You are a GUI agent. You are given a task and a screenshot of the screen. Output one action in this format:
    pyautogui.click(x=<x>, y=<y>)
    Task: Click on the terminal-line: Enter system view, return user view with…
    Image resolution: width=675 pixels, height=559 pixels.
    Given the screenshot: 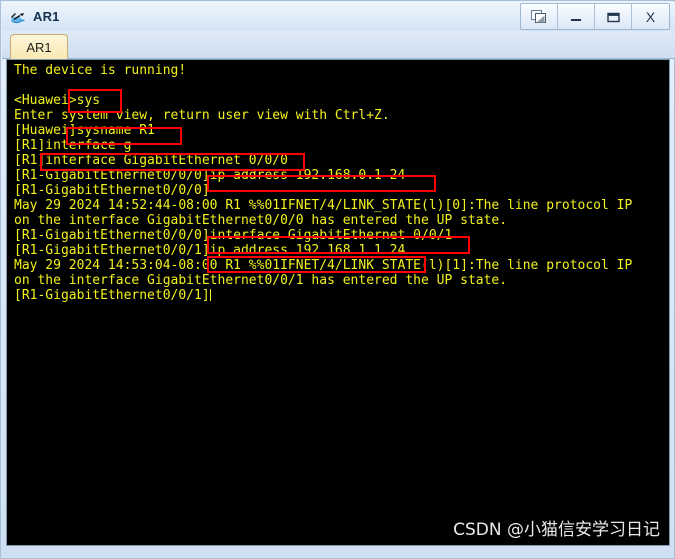 What is the action you would take?
    pyautogui.click(x=202, y=115)
    